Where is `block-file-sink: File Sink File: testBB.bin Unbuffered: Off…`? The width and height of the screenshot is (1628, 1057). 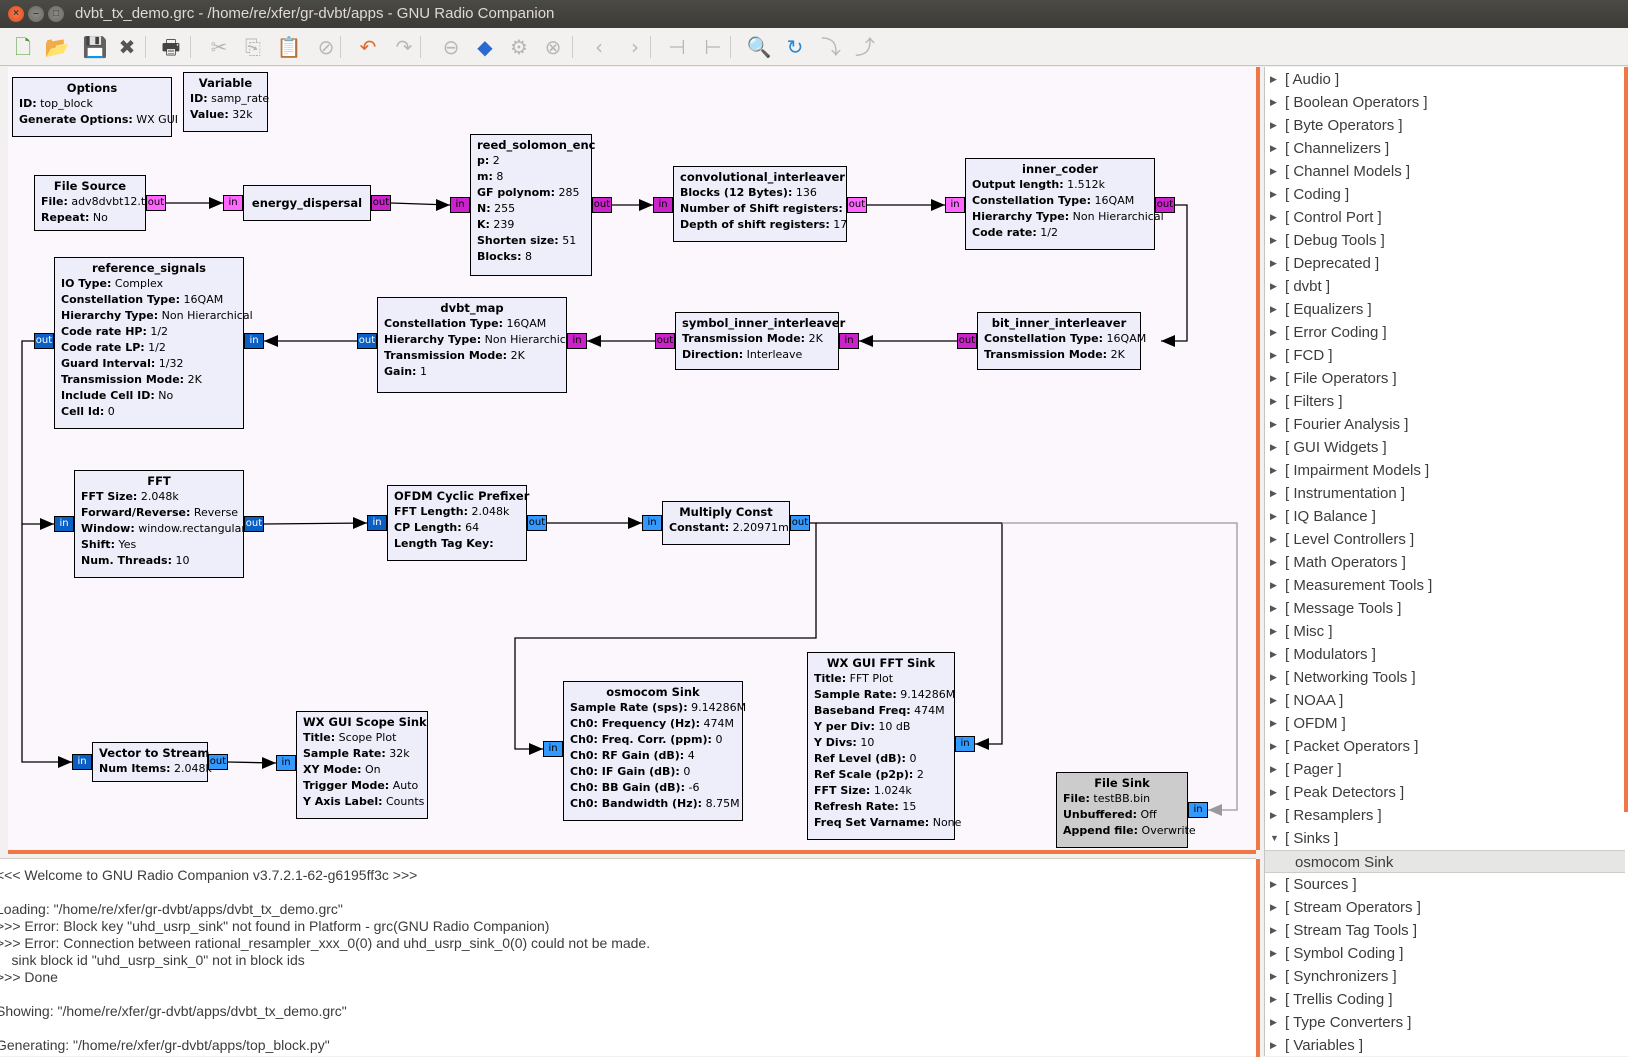
block-file-sink: File Sink File: testBB.bin Unbuffered: Off… is located at coordinates (1126, 810).